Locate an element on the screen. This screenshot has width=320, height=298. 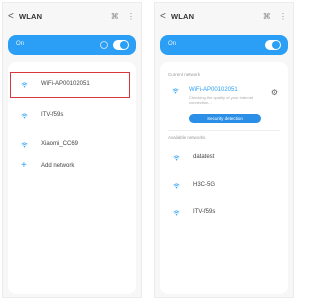
toggle-off-indicator-icon is located at coordinates (104, 45).